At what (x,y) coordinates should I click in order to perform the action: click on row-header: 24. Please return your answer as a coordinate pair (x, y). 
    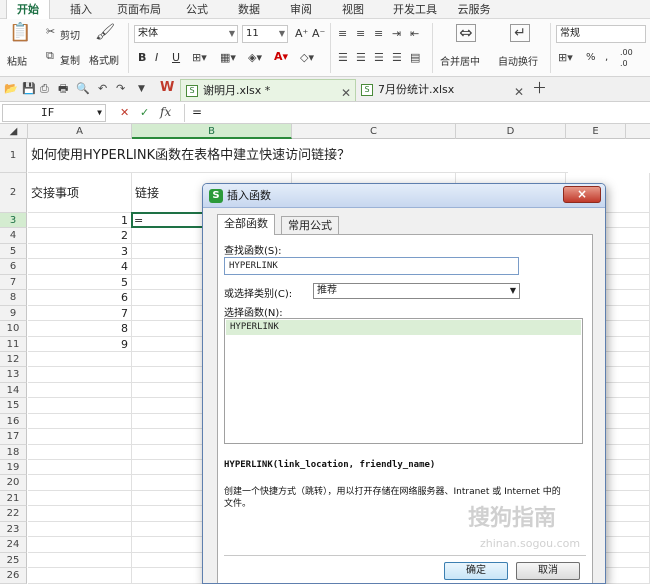
    Looking at the image, I should click on (13, 545).